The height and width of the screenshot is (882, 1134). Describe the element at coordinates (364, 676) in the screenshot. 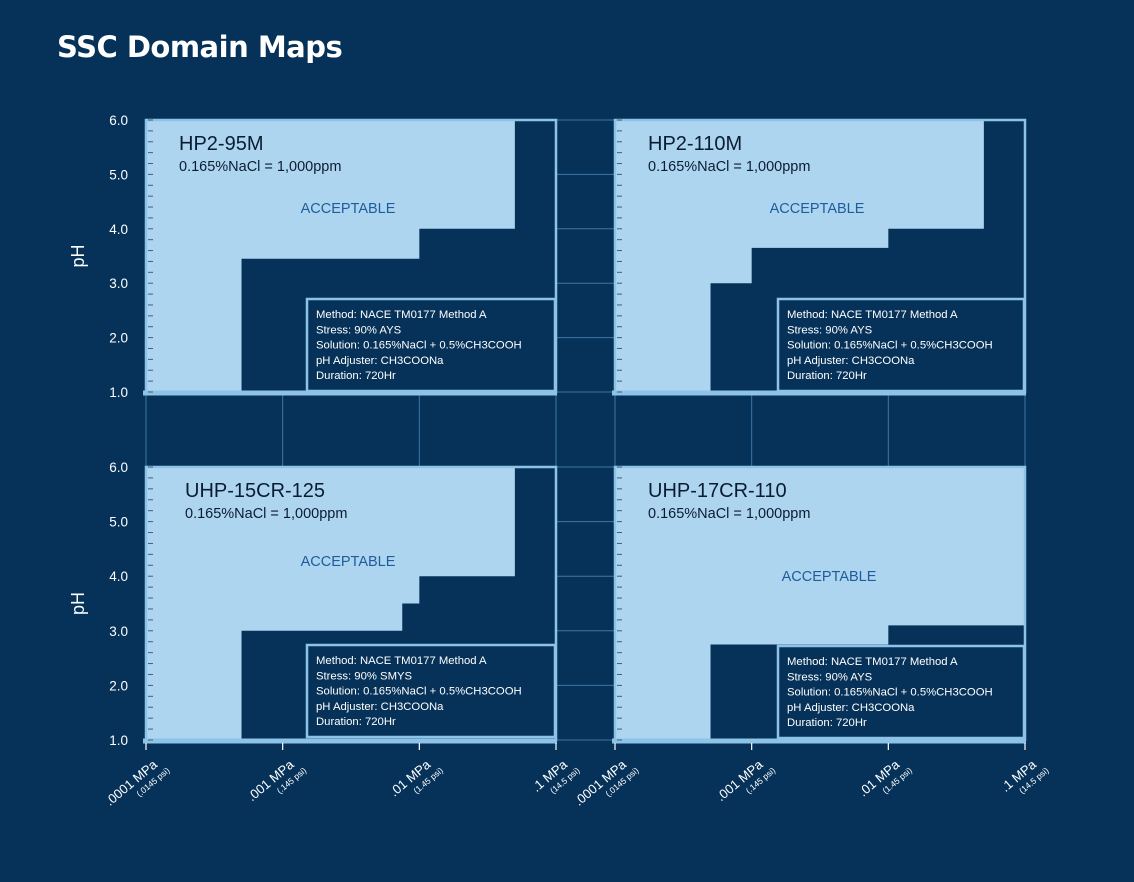

I see `test-condition-line: Stress: 90% SMYS` at that location.